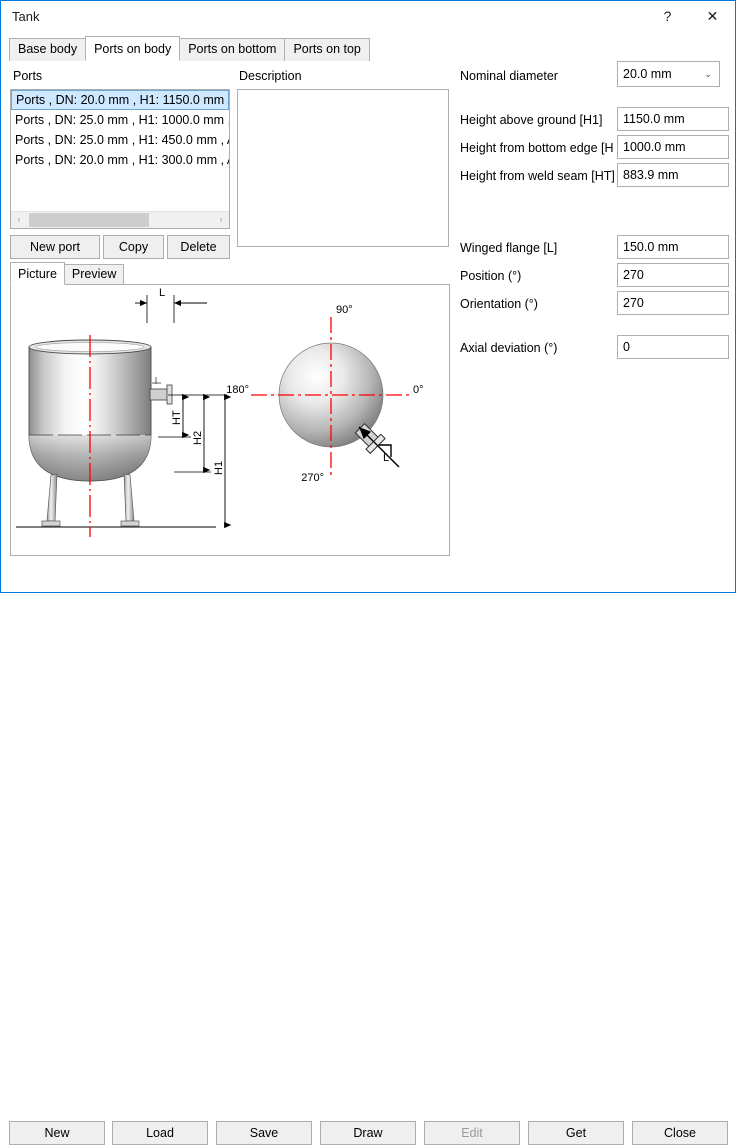 This screenshot has height=1145, width=736. What do you see at coordinates (509, 76) in the screenshot?
I see `nominal-diameter-label: Nominal diameter` at bounding box center [509, 76].